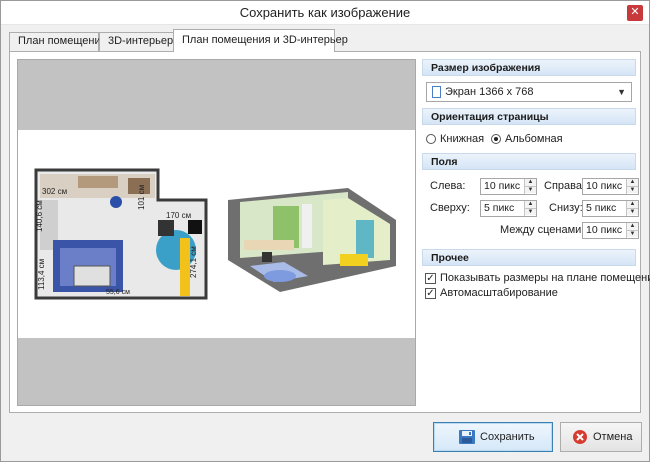  Describe the element at coordinates (499, 208) in the screenshot. I see `top-margin-value: 5 пикс` at that location.